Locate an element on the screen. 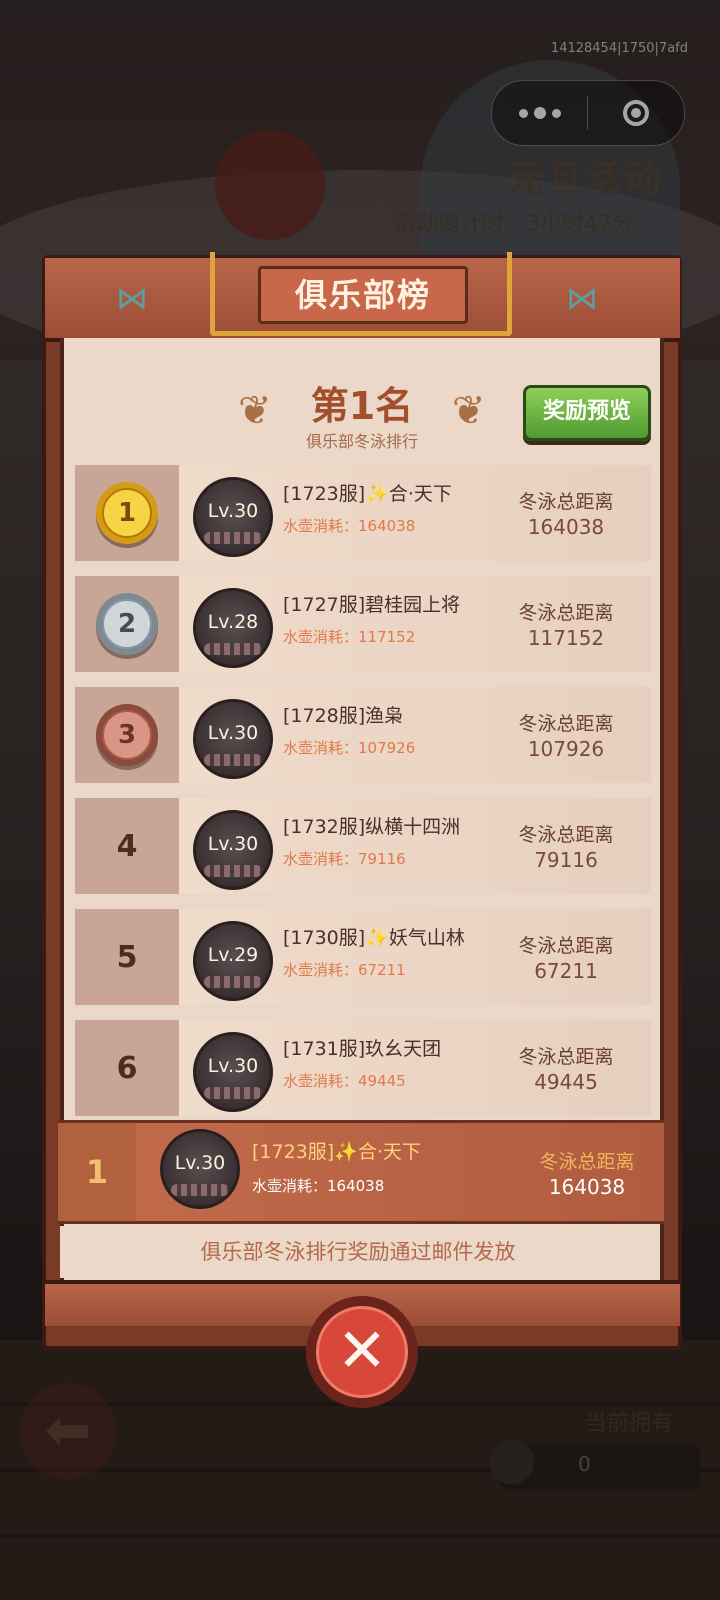 The image size is (720, 1600). gold-medal-icon: 1 is located at coordinates (127, 513).